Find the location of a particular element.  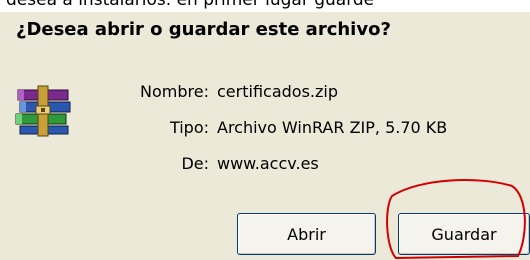

save-button-label: Guardar is located at coordinates (464, 234).